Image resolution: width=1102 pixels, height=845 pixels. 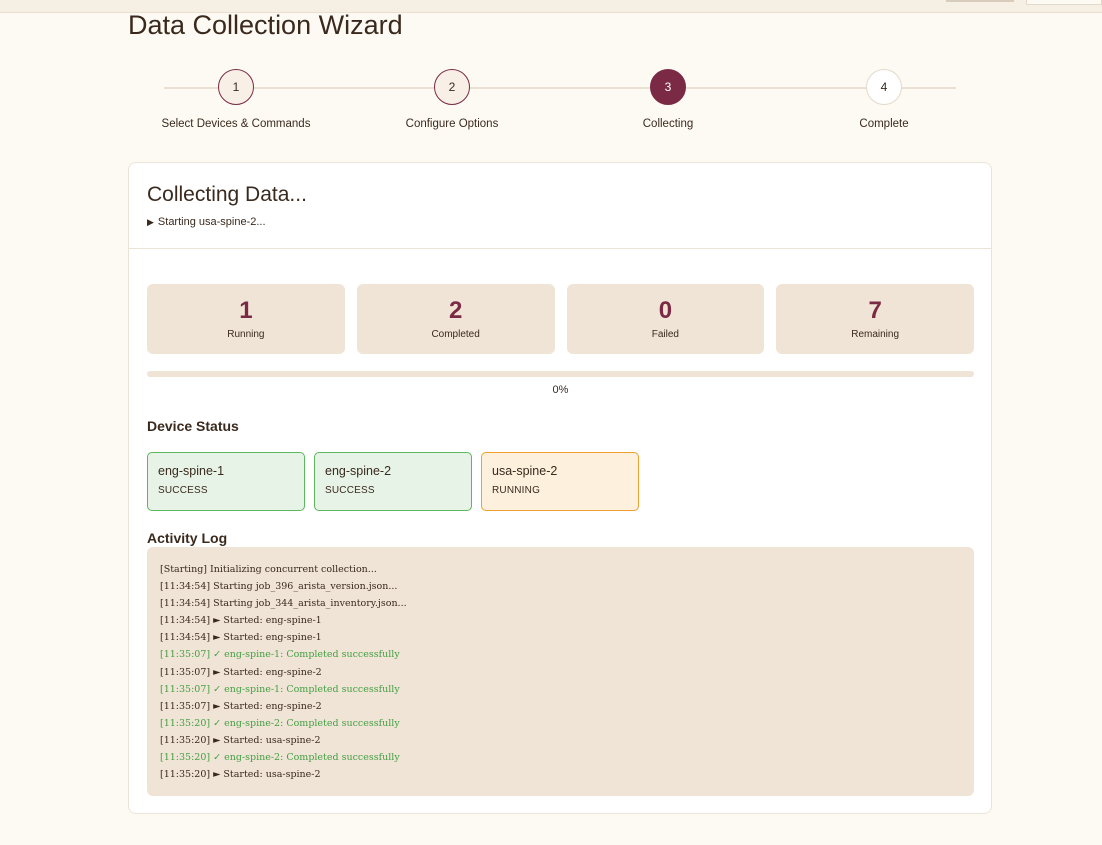 I want to click on stat-label: Running, so click(x=246, y=334).